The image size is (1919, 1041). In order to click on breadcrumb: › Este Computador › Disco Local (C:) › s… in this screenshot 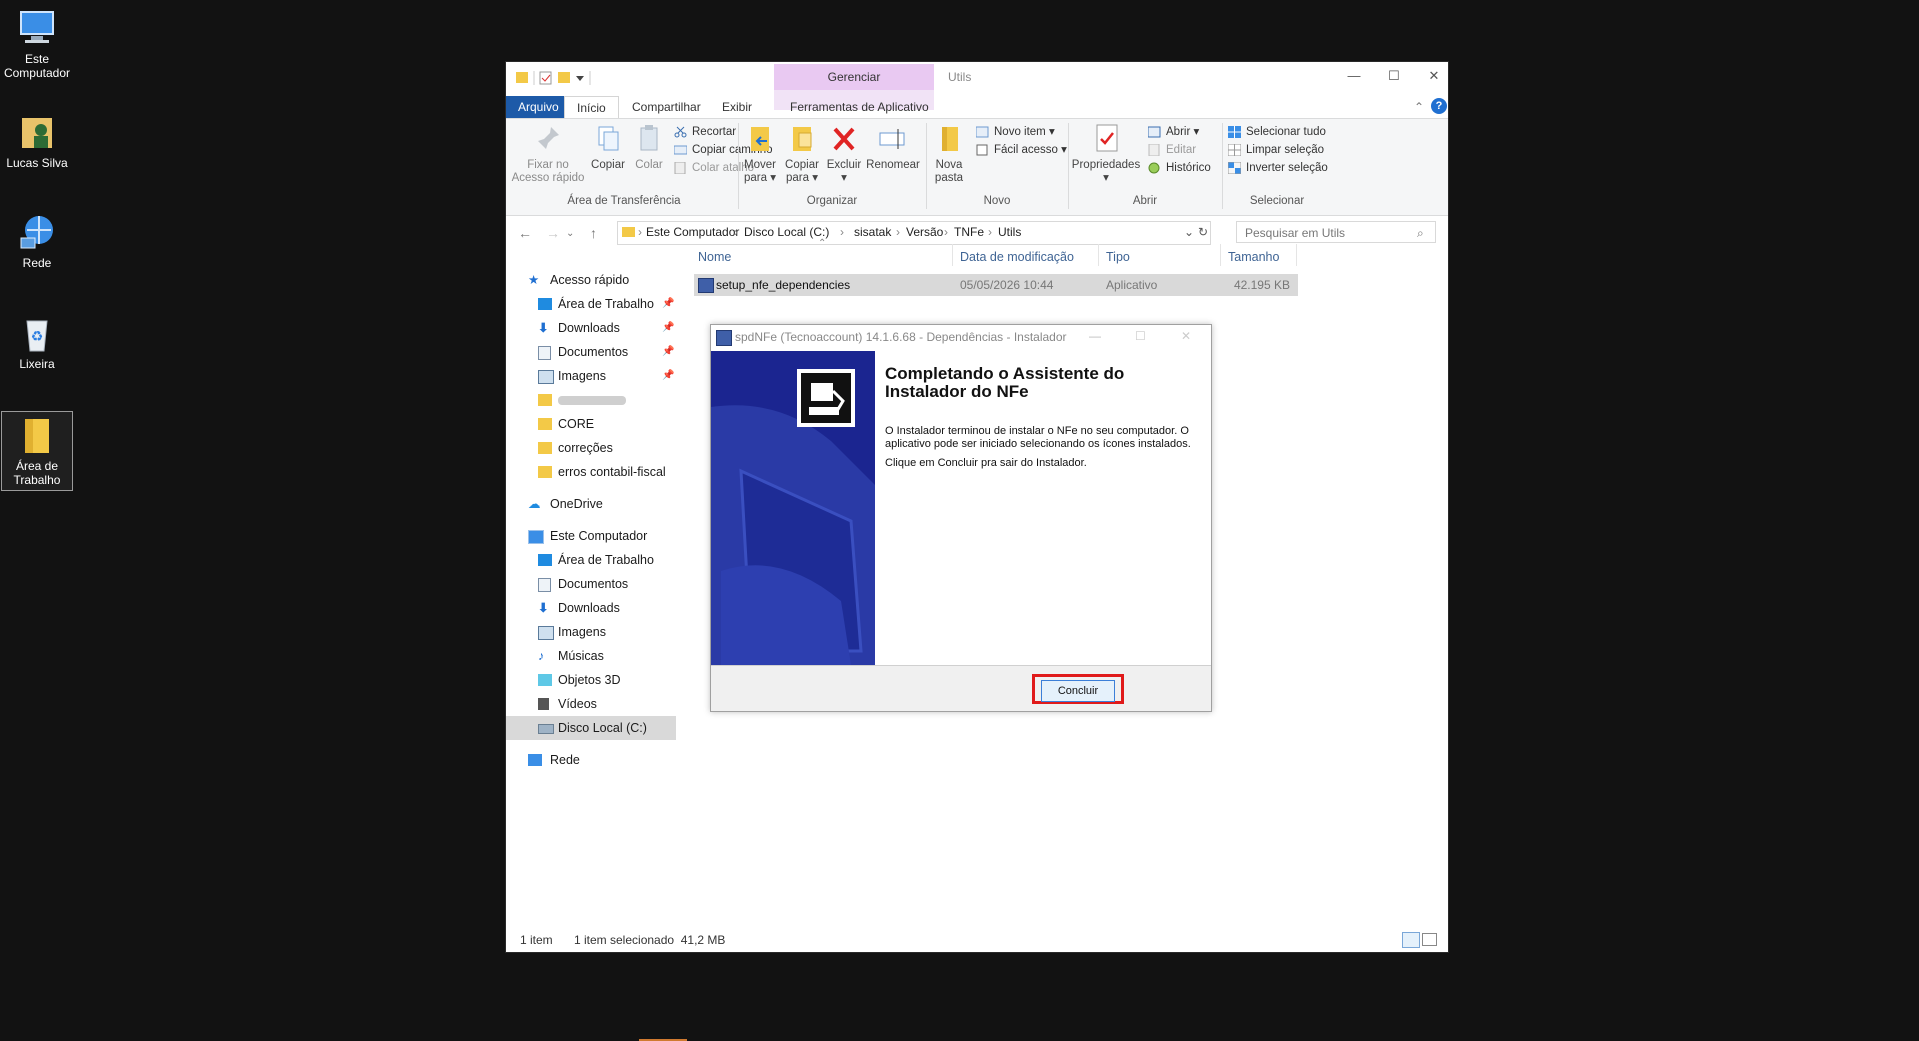, I will do `click(914, 233)`.